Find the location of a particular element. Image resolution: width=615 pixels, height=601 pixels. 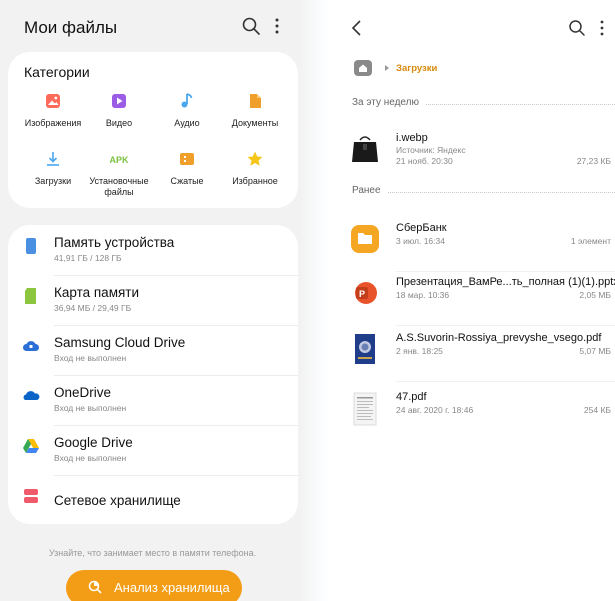

analyze-storage-button: Анализ хранилища is located at coordinates (154, 585).